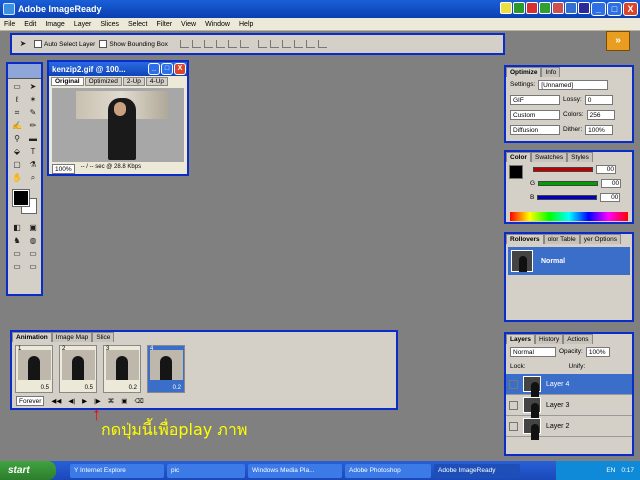  I want to click on tab-color: Color, so click(518, 157).